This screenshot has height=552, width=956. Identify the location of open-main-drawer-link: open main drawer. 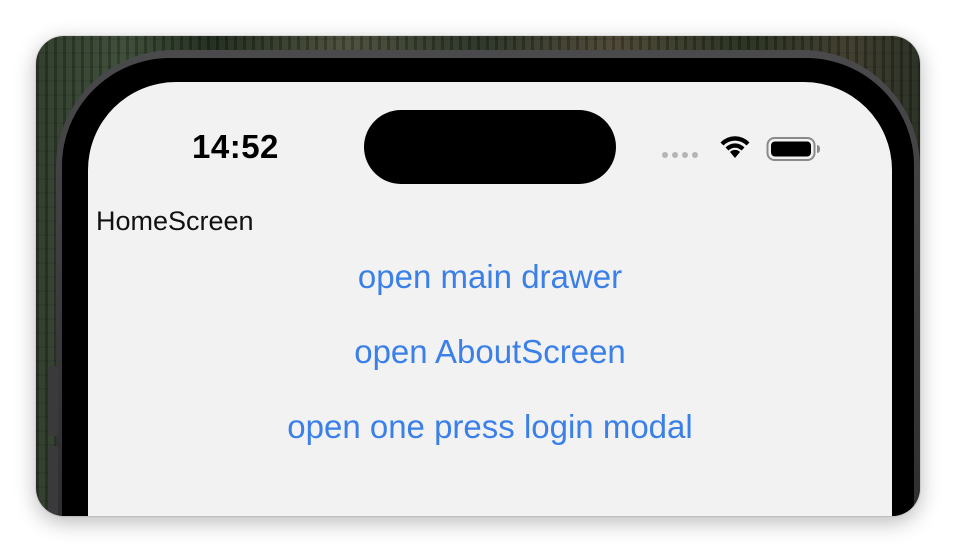
(490, 277).